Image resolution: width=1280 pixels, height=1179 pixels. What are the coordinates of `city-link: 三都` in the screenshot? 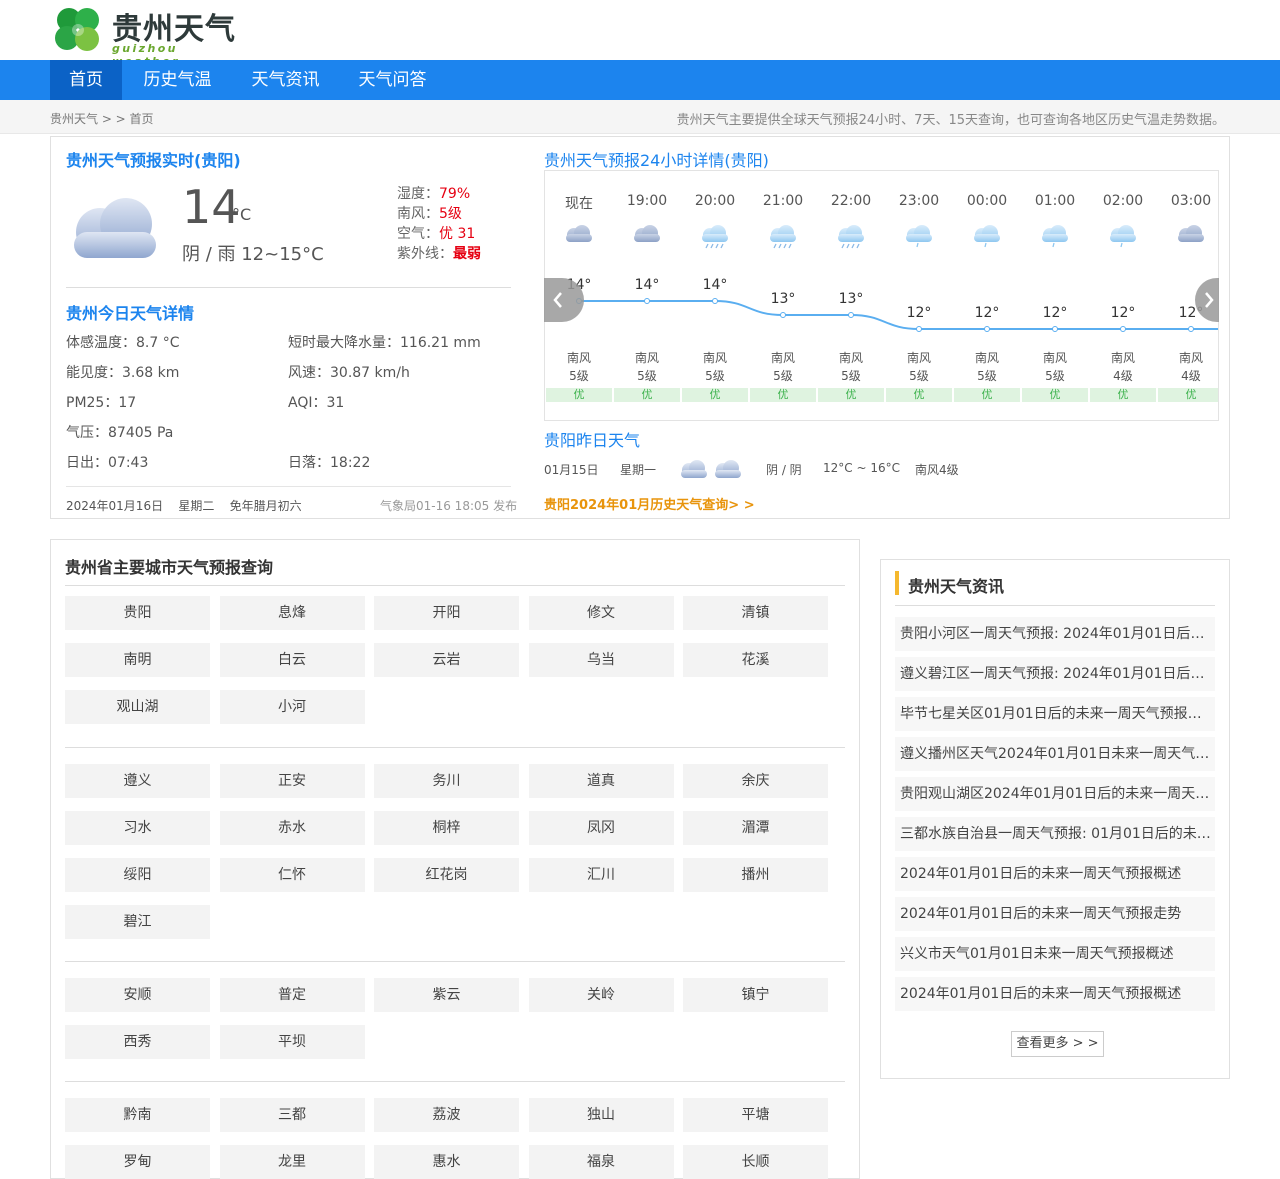 It's located at (292, 1115).